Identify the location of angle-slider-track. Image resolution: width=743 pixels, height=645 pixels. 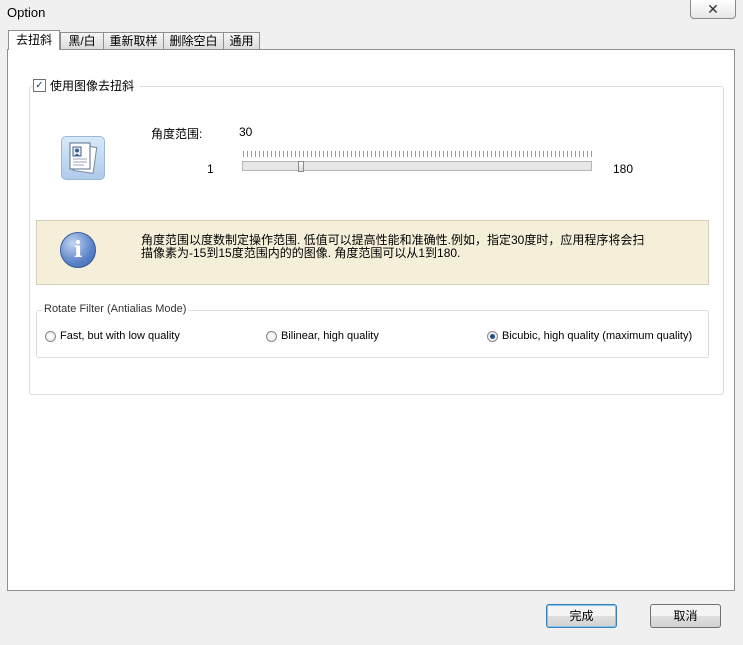
(417, 166).